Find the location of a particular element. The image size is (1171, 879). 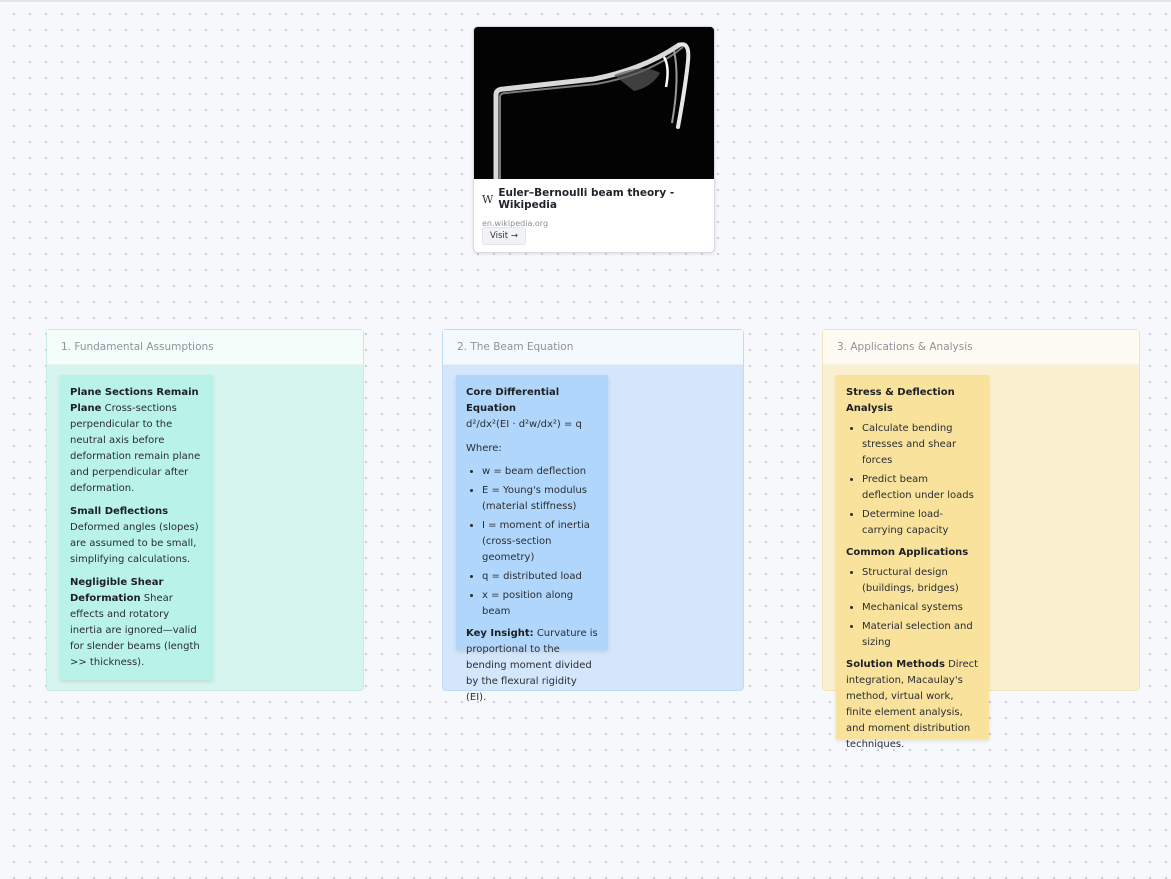

beam-photo-image is located at coordinates (594, 103).